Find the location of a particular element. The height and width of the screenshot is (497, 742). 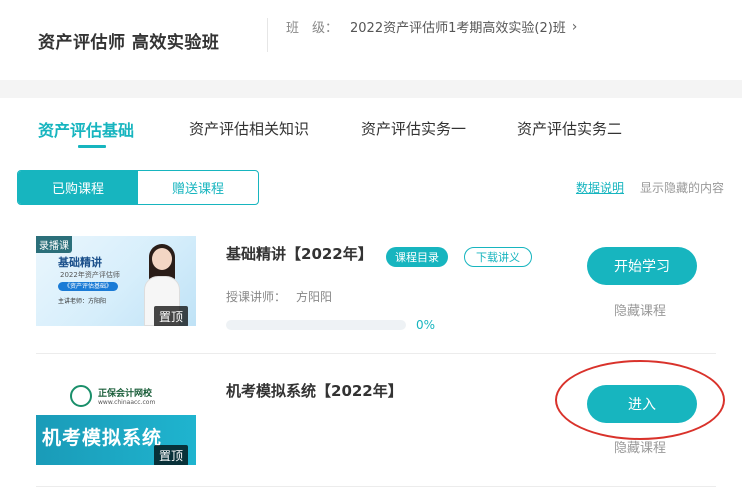

data-explanation-link: 数据说明 is located at coordinates (600, 187).